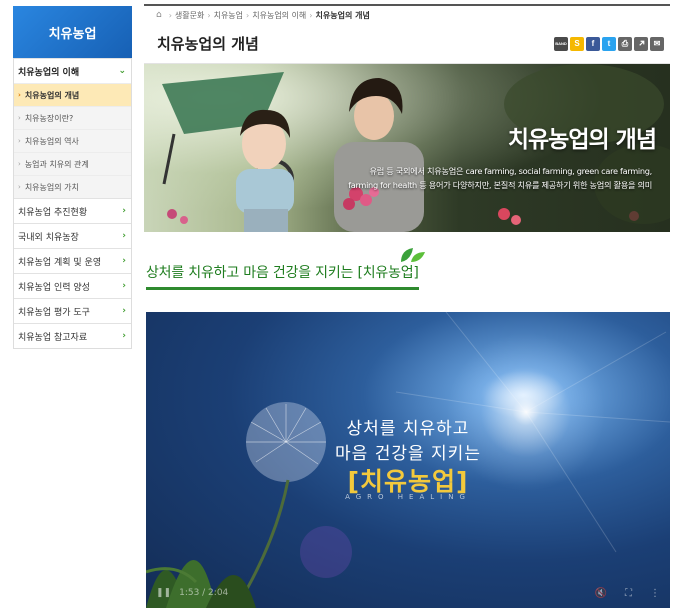  Describe the element at coordinates (54, 287) in the screenshot. I see `sidebar-item-label: 치유농업 인력 양성` at that location.